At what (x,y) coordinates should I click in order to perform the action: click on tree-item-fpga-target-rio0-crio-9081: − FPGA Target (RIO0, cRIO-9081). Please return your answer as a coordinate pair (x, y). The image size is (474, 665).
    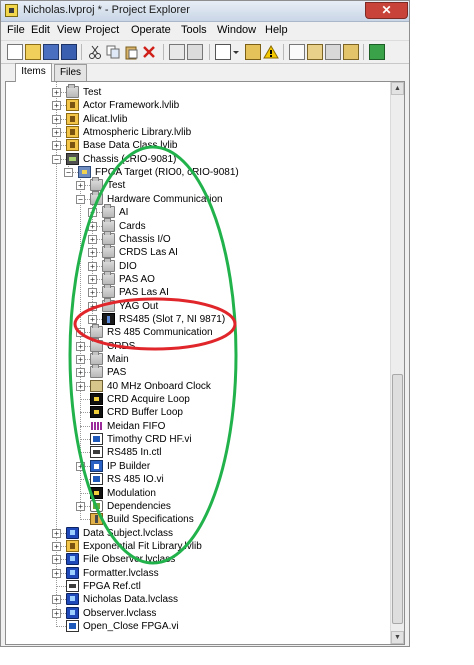
    Looking at the image, I should click on (196, 172).